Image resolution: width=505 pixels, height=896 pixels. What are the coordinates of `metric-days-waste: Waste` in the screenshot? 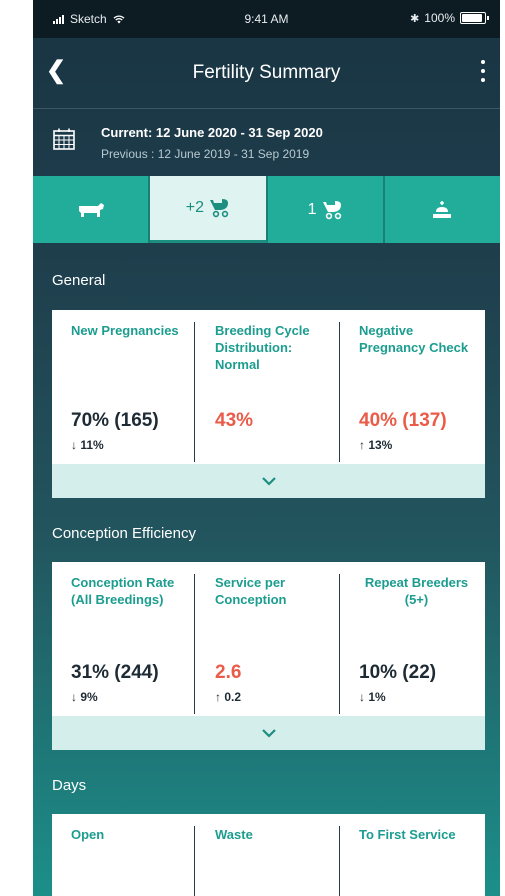 It's located at (275, 834).